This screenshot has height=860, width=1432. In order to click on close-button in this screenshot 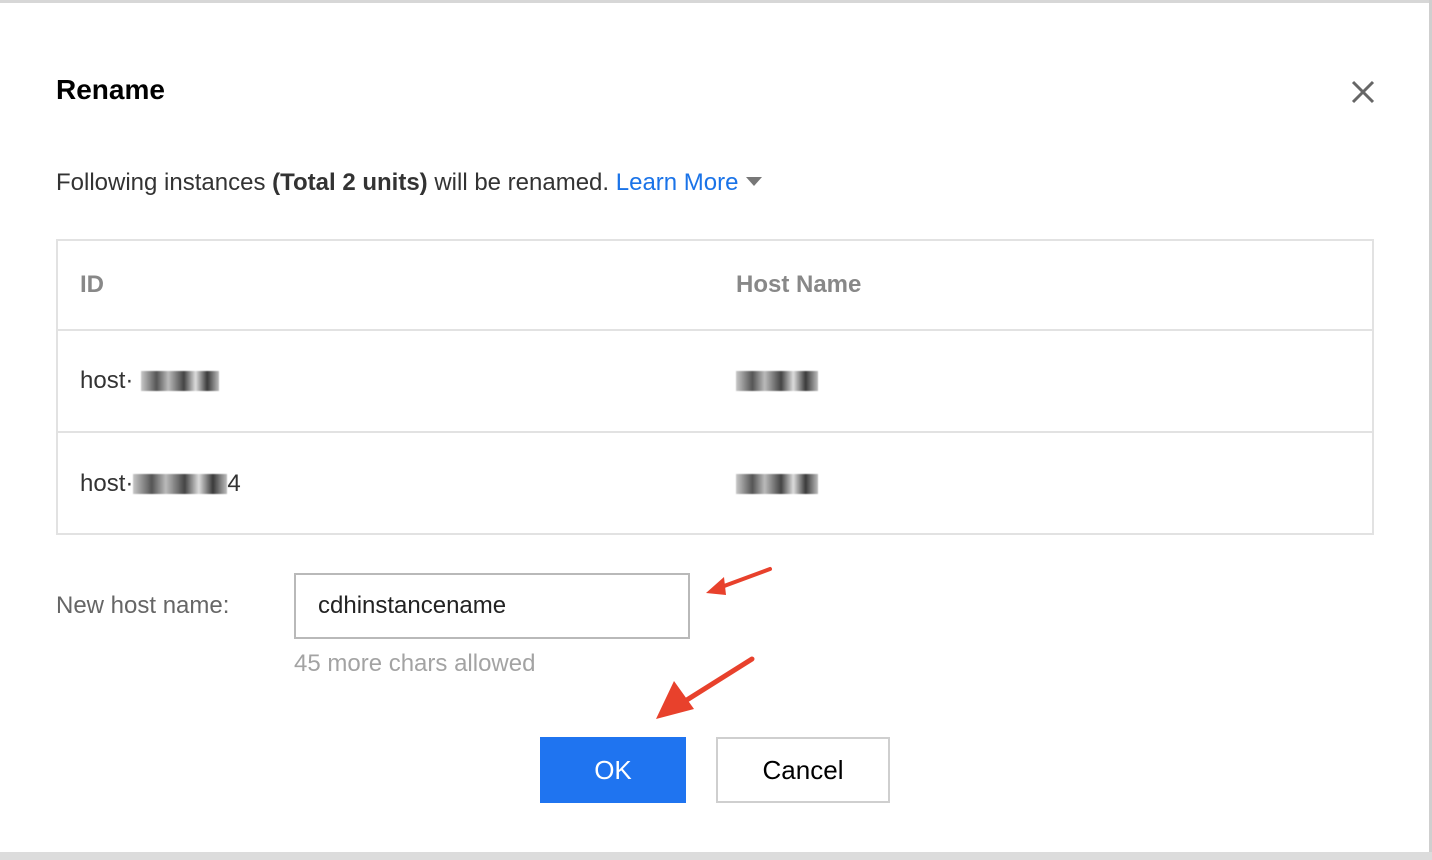, I will do `click(1363, 92)`.